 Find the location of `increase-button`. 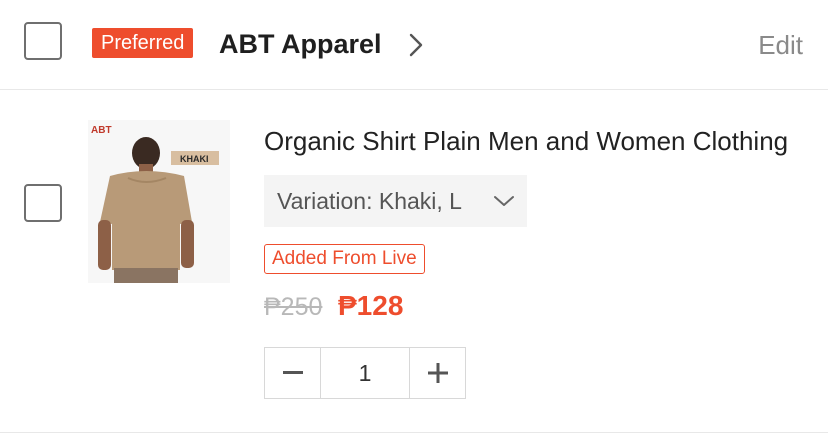

increase-button is located at coordinates (437, 373).